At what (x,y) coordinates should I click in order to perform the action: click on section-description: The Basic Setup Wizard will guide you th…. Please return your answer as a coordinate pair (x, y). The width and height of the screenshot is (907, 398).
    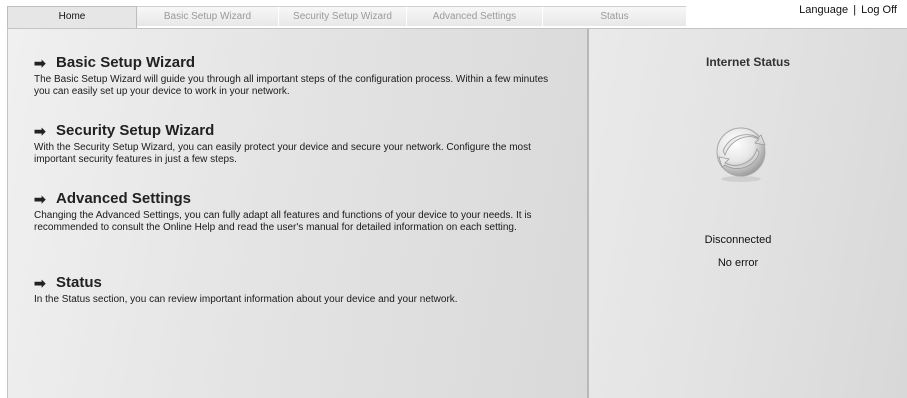
    Looking at the image, I should click on (291, 85).